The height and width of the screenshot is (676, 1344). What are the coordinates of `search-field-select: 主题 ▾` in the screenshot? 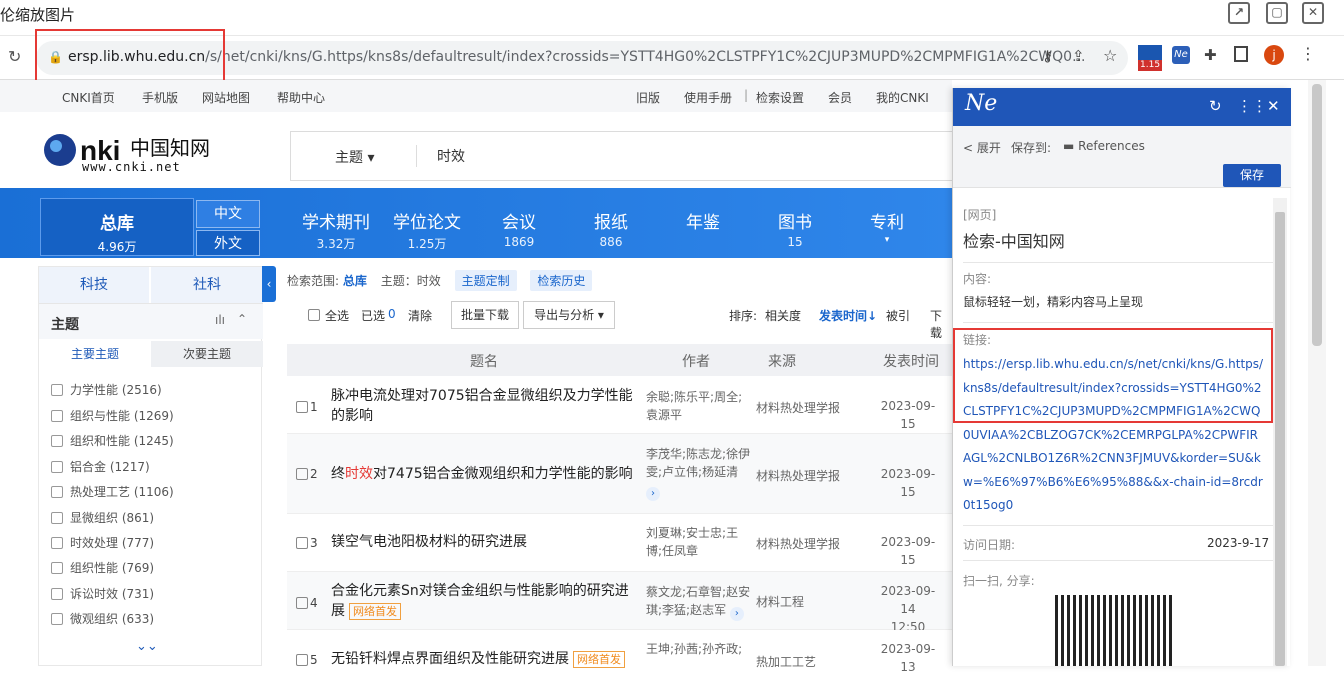 It's located at (354, 157).